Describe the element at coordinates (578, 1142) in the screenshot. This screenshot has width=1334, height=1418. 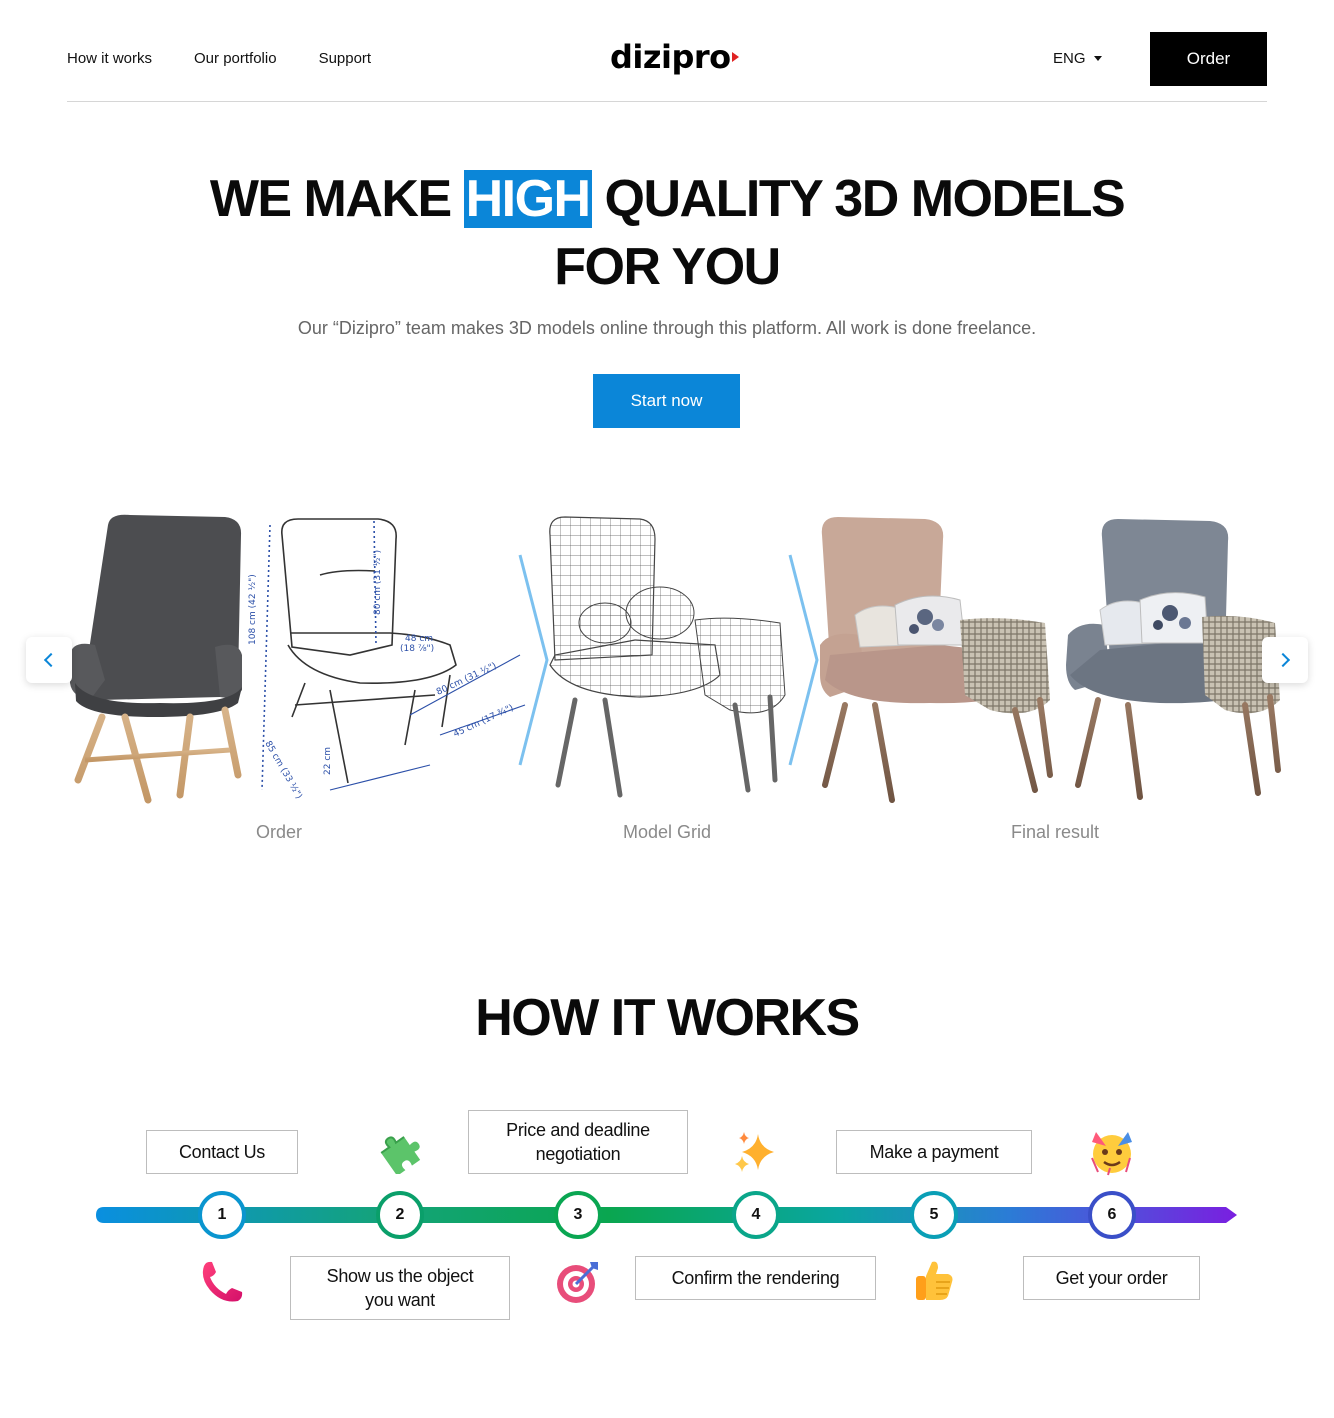
I see `step-3-label: Price and deadline negotiation` at that location.